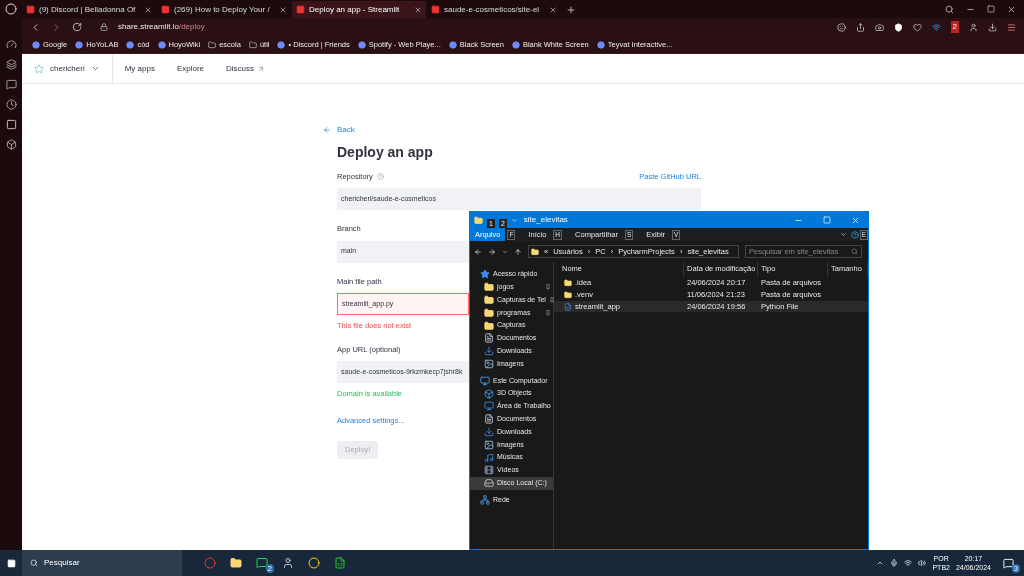 This screenshot has width=1024, height=576. Describe the element at coordinates (11, 44) in the screenshot. I see `speed-dial-icon` at that location.